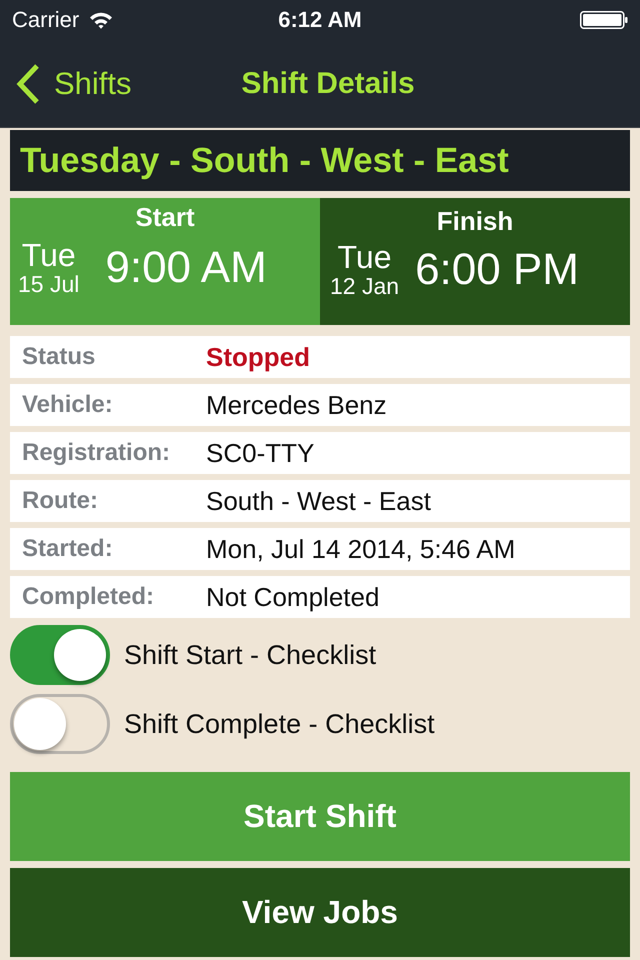 This screenshot has height=960, width=640. What do you see at coordinates (49, 284) in the screenshot?
I see `date-text: 15 Jul` at bounding box center [49, 284].